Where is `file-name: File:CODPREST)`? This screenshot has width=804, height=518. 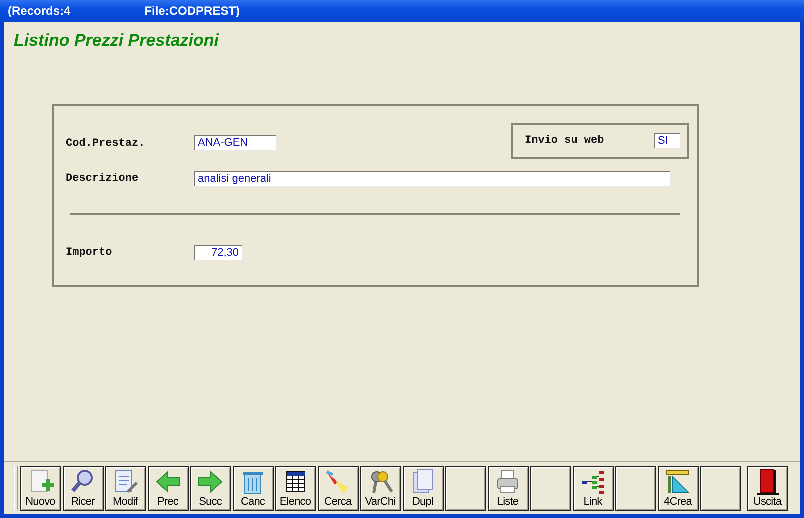 file-name: File:CODPREST) is located at coordinates (192, 11).